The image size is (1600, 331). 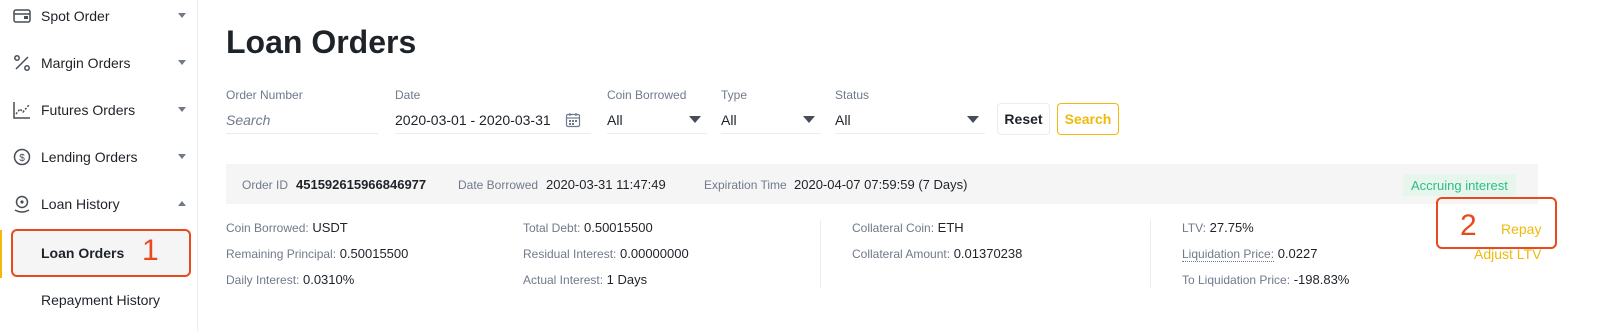 I want to click on detail-coin-borrowed: Coin Borrowed: USDT, so click(x=287, y=227).